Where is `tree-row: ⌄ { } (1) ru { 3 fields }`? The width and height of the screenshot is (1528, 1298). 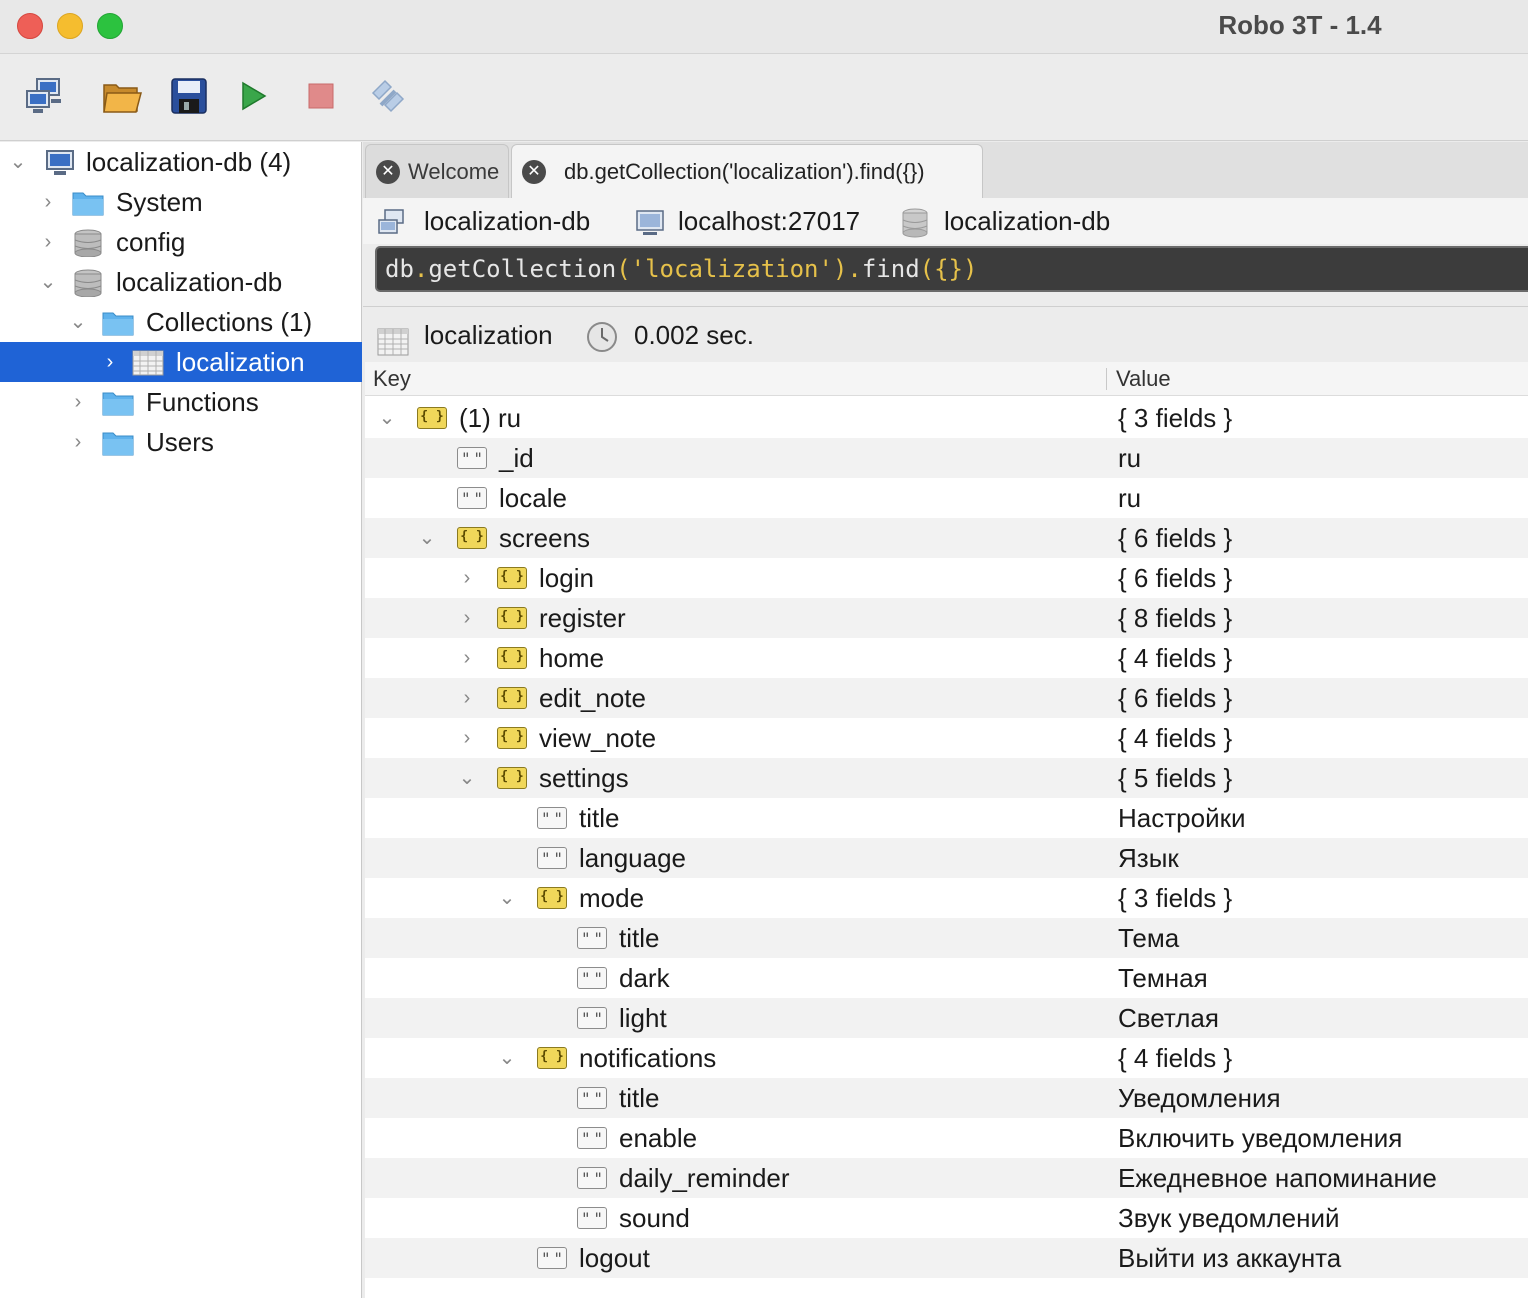 tree-row: ⌄ { } (1) ru { 3 fields } is located at coordinates (946, 418).